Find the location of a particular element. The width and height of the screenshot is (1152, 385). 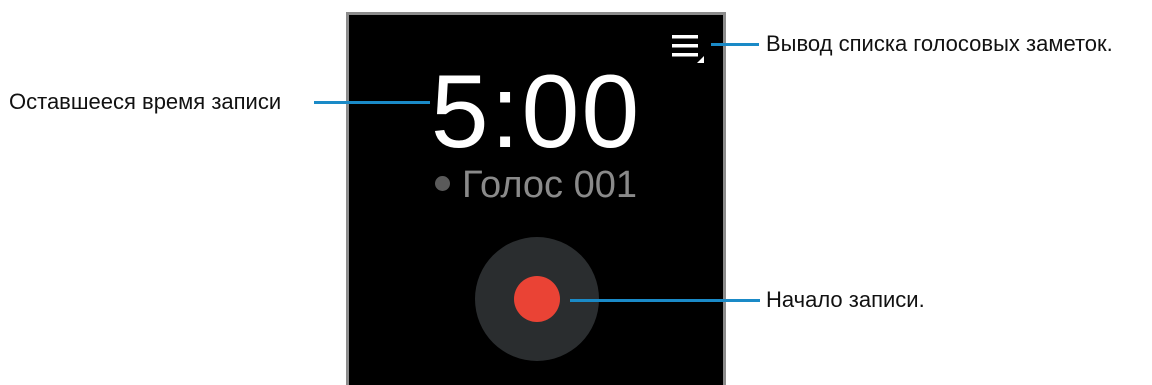

callout-list-notes-label: Вывод списка голосовых заметок. is located at coordinates (939, 43).